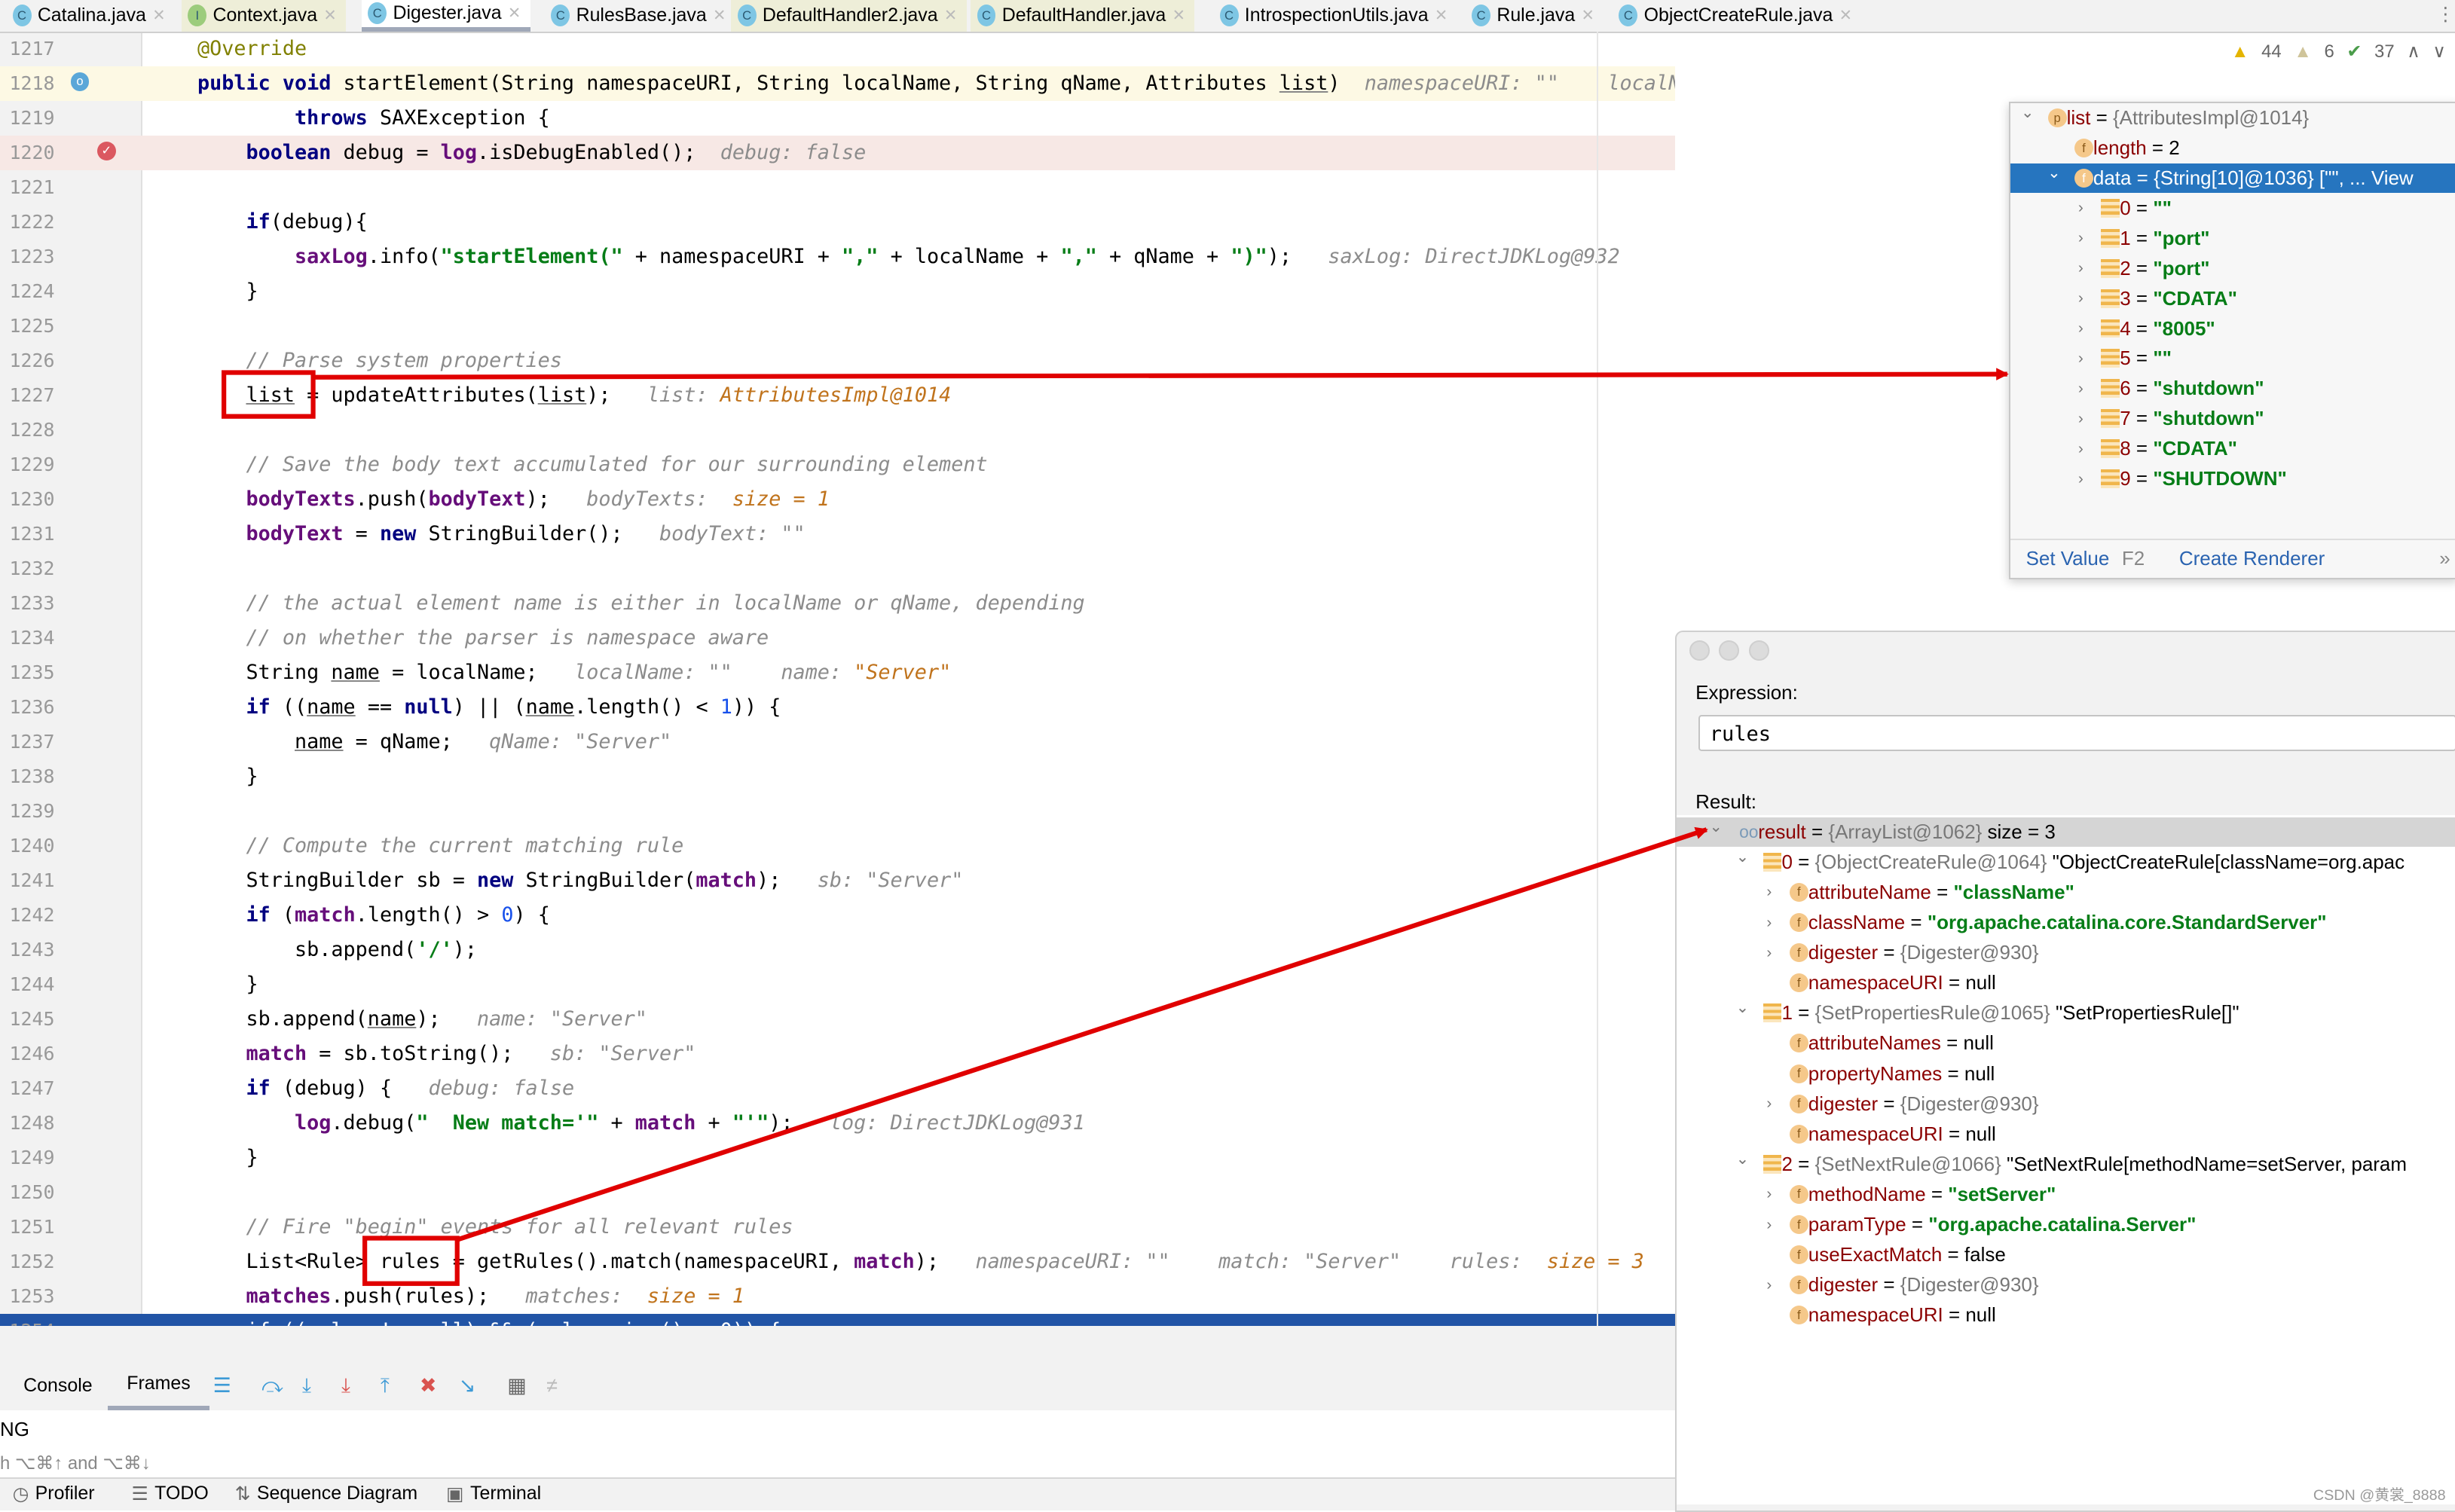  Describe the element at coordinates (2338, 52) in the screenshot. I see `inspection-widget: ▲ 44 ▲ 6 ✔ 37 ∧ ∨` at that location.